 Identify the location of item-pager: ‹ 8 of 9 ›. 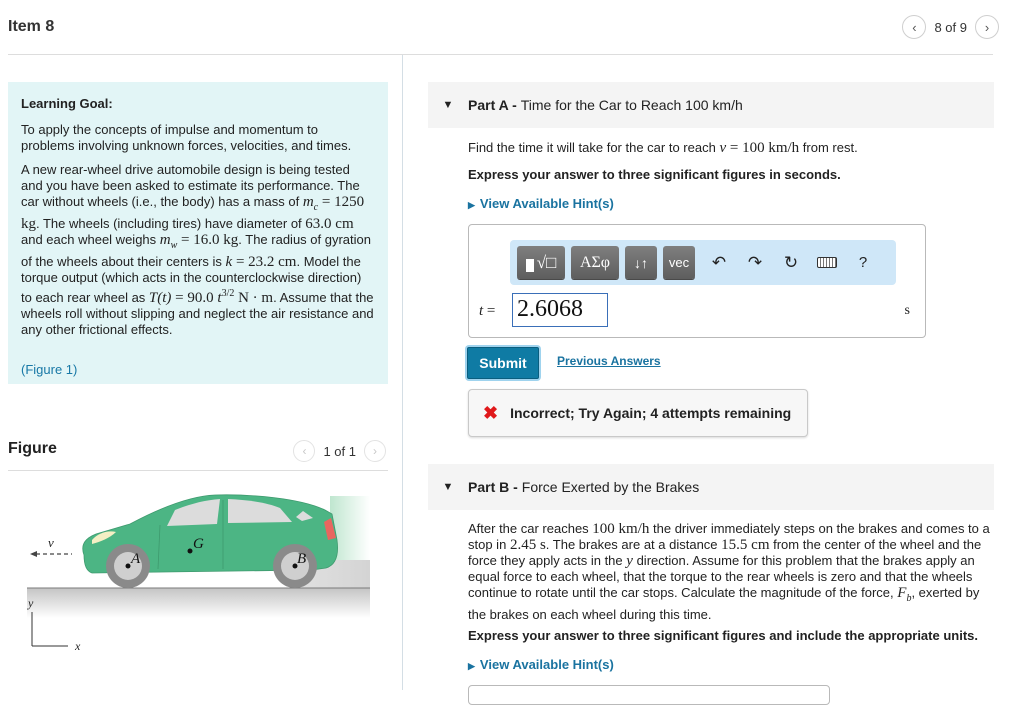
(950, 27).